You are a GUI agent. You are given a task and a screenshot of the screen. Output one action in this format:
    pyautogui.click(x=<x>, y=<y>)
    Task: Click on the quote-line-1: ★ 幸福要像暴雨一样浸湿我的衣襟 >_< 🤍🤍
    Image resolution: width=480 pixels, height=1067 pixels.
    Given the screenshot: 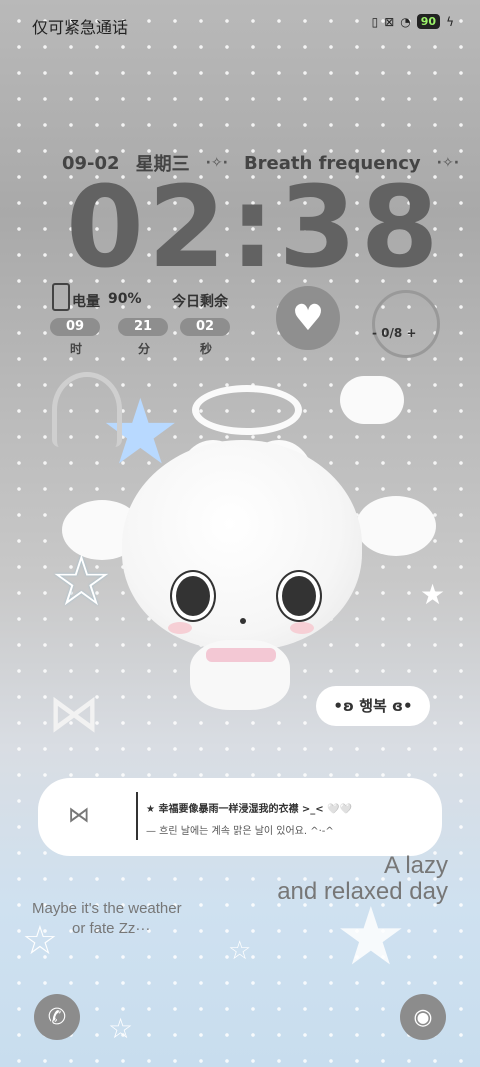 What is the action you would take?
    pyautogui.click(x=249, y=809)
    